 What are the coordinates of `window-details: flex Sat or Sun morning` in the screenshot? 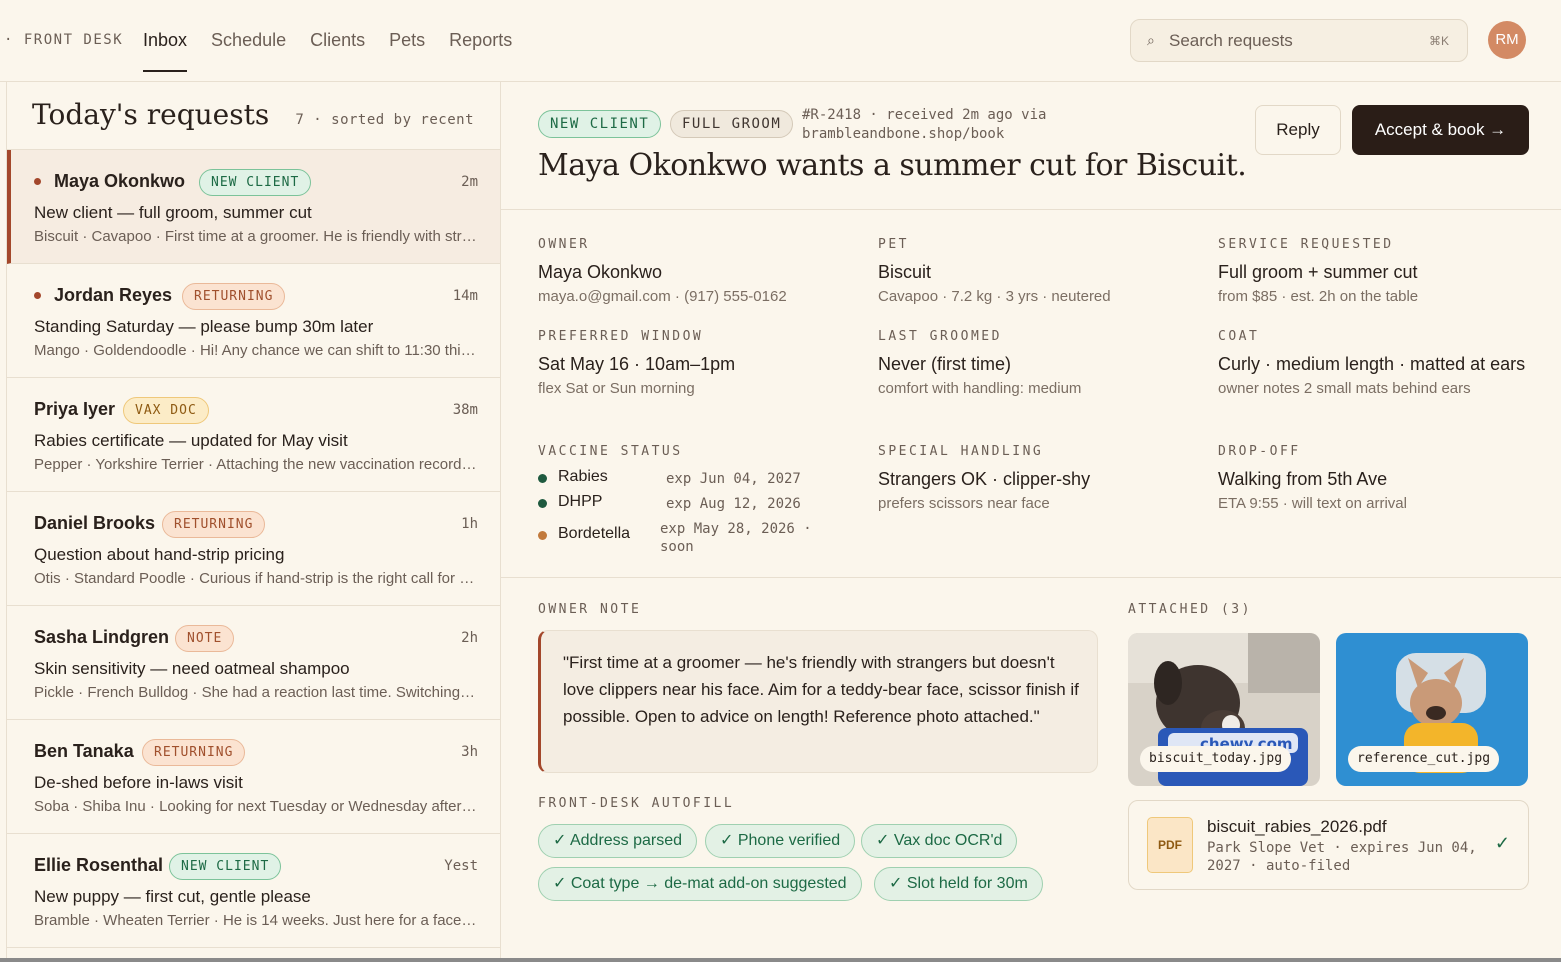 It's located at (616, 388).